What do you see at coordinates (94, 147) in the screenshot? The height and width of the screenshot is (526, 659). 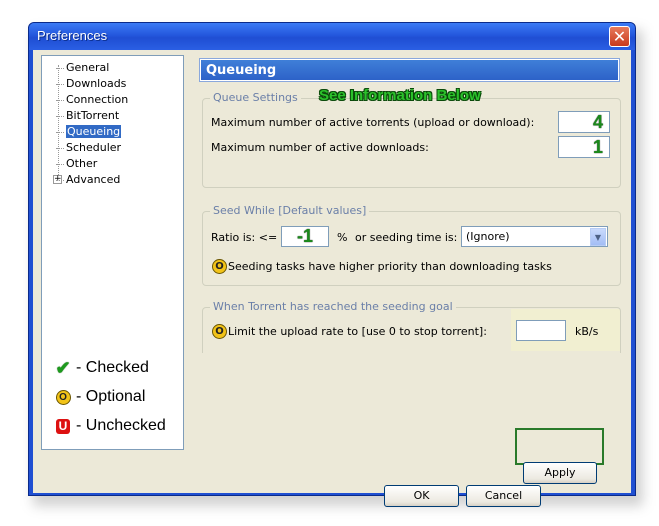 I see `sidebar-item-label: Scheduler` at bounding box center [94, 147].